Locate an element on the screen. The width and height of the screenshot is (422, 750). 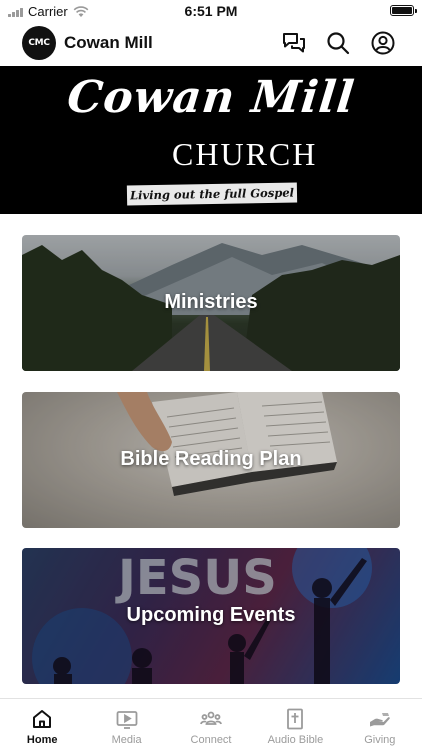
church-logo: CMC is located at coordinates (39, 43).